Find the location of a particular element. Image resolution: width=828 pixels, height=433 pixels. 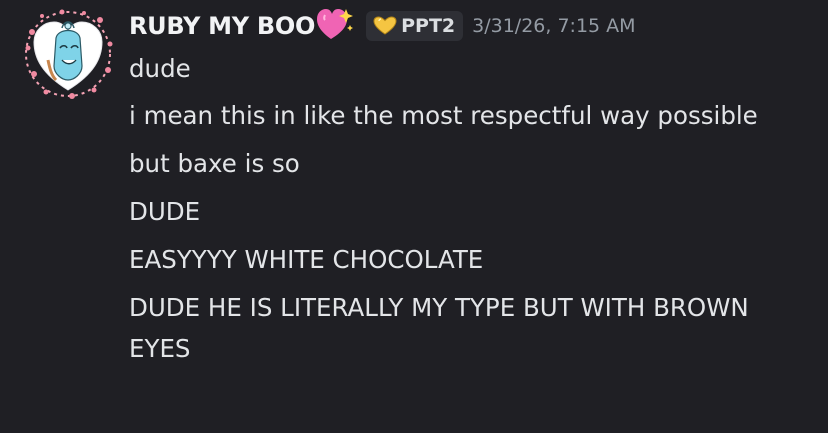

message-timestamp: 3/31/26, 7:15 AM is located at coordinates (553, 26).